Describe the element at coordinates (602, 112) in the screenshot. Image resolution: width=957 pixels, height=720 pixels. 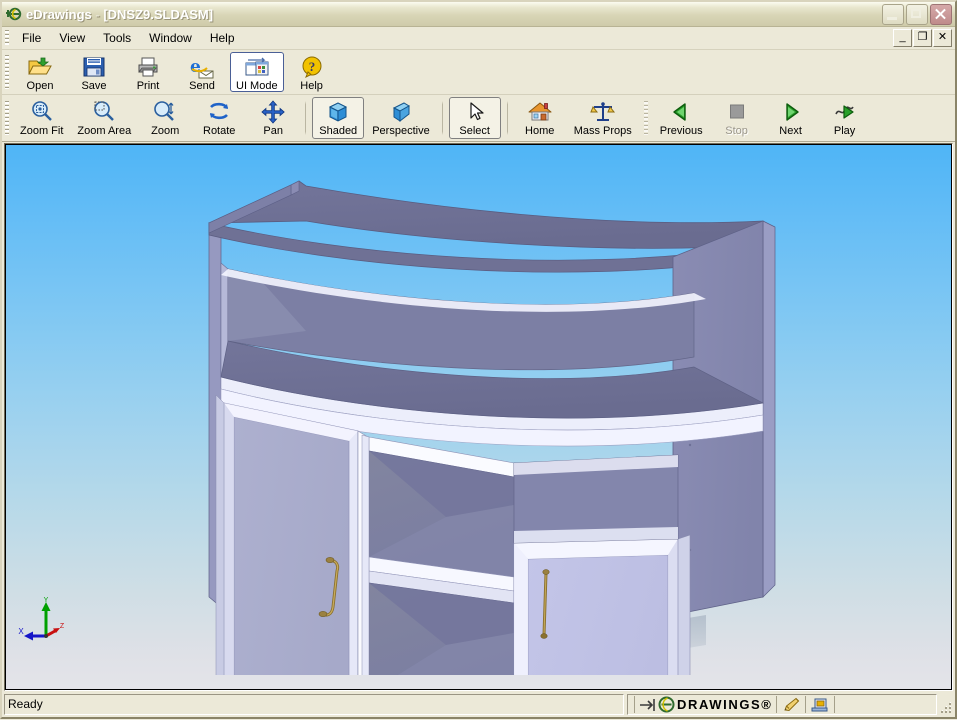
I see `scales-icon` at that location.